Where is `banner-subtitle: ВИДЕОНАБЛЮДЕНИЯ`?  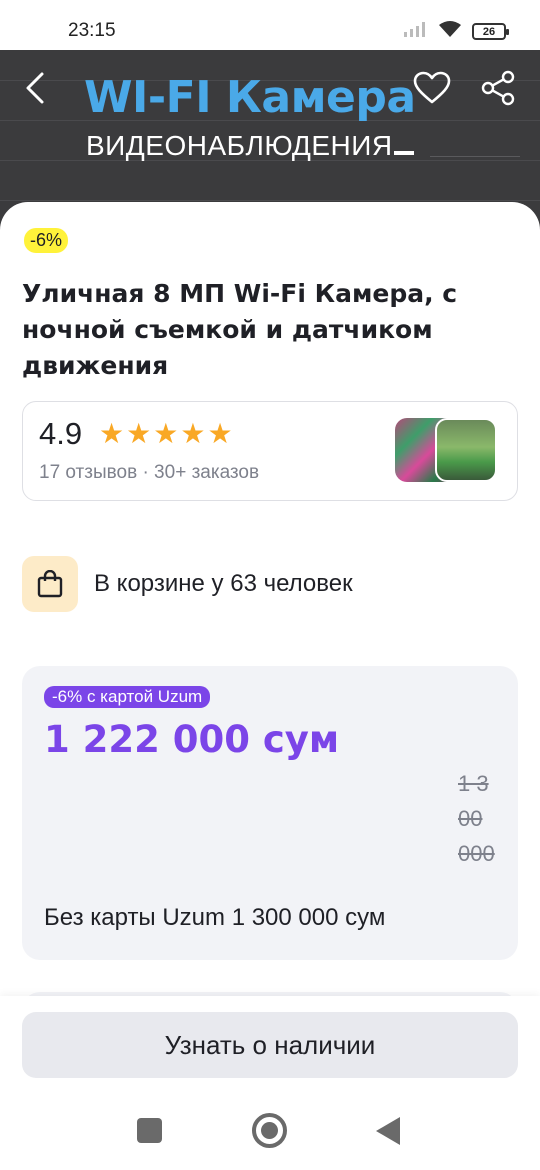
banner-subtitle: ВИДЕОНАБЛЮДЕНИЯ is located at coordinates (250, 146).